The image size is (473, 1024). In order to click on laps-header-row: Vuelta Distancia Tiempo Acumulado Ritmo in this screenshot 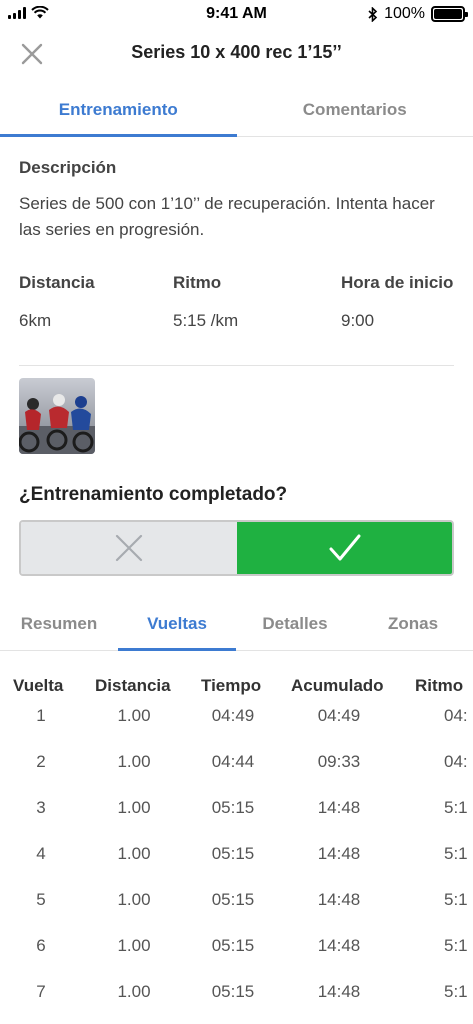, I will do `click(236, 688)`.